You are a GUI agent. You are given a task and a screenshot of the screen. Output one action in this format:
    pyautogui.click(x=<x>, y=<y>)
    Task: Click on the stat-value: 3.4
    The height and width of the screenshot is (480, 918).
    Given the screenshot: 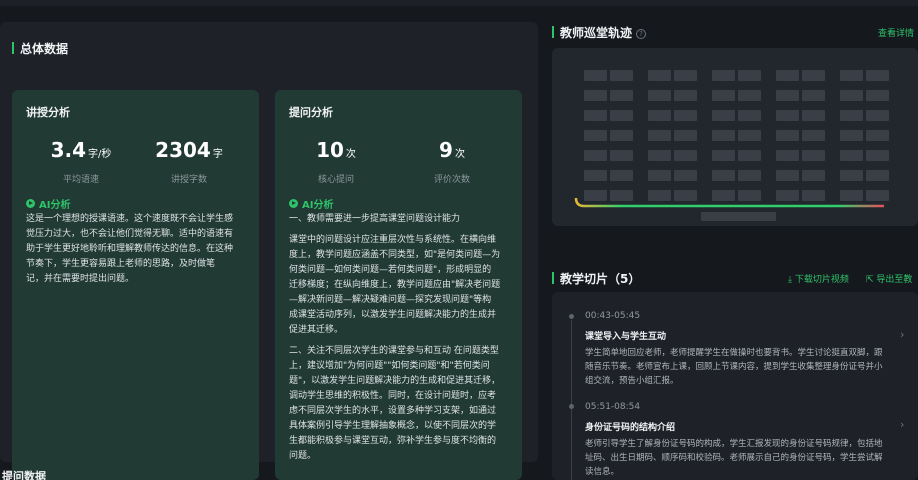 What is the action you would take?
    pyautogui.click(x=68, y=150)
    